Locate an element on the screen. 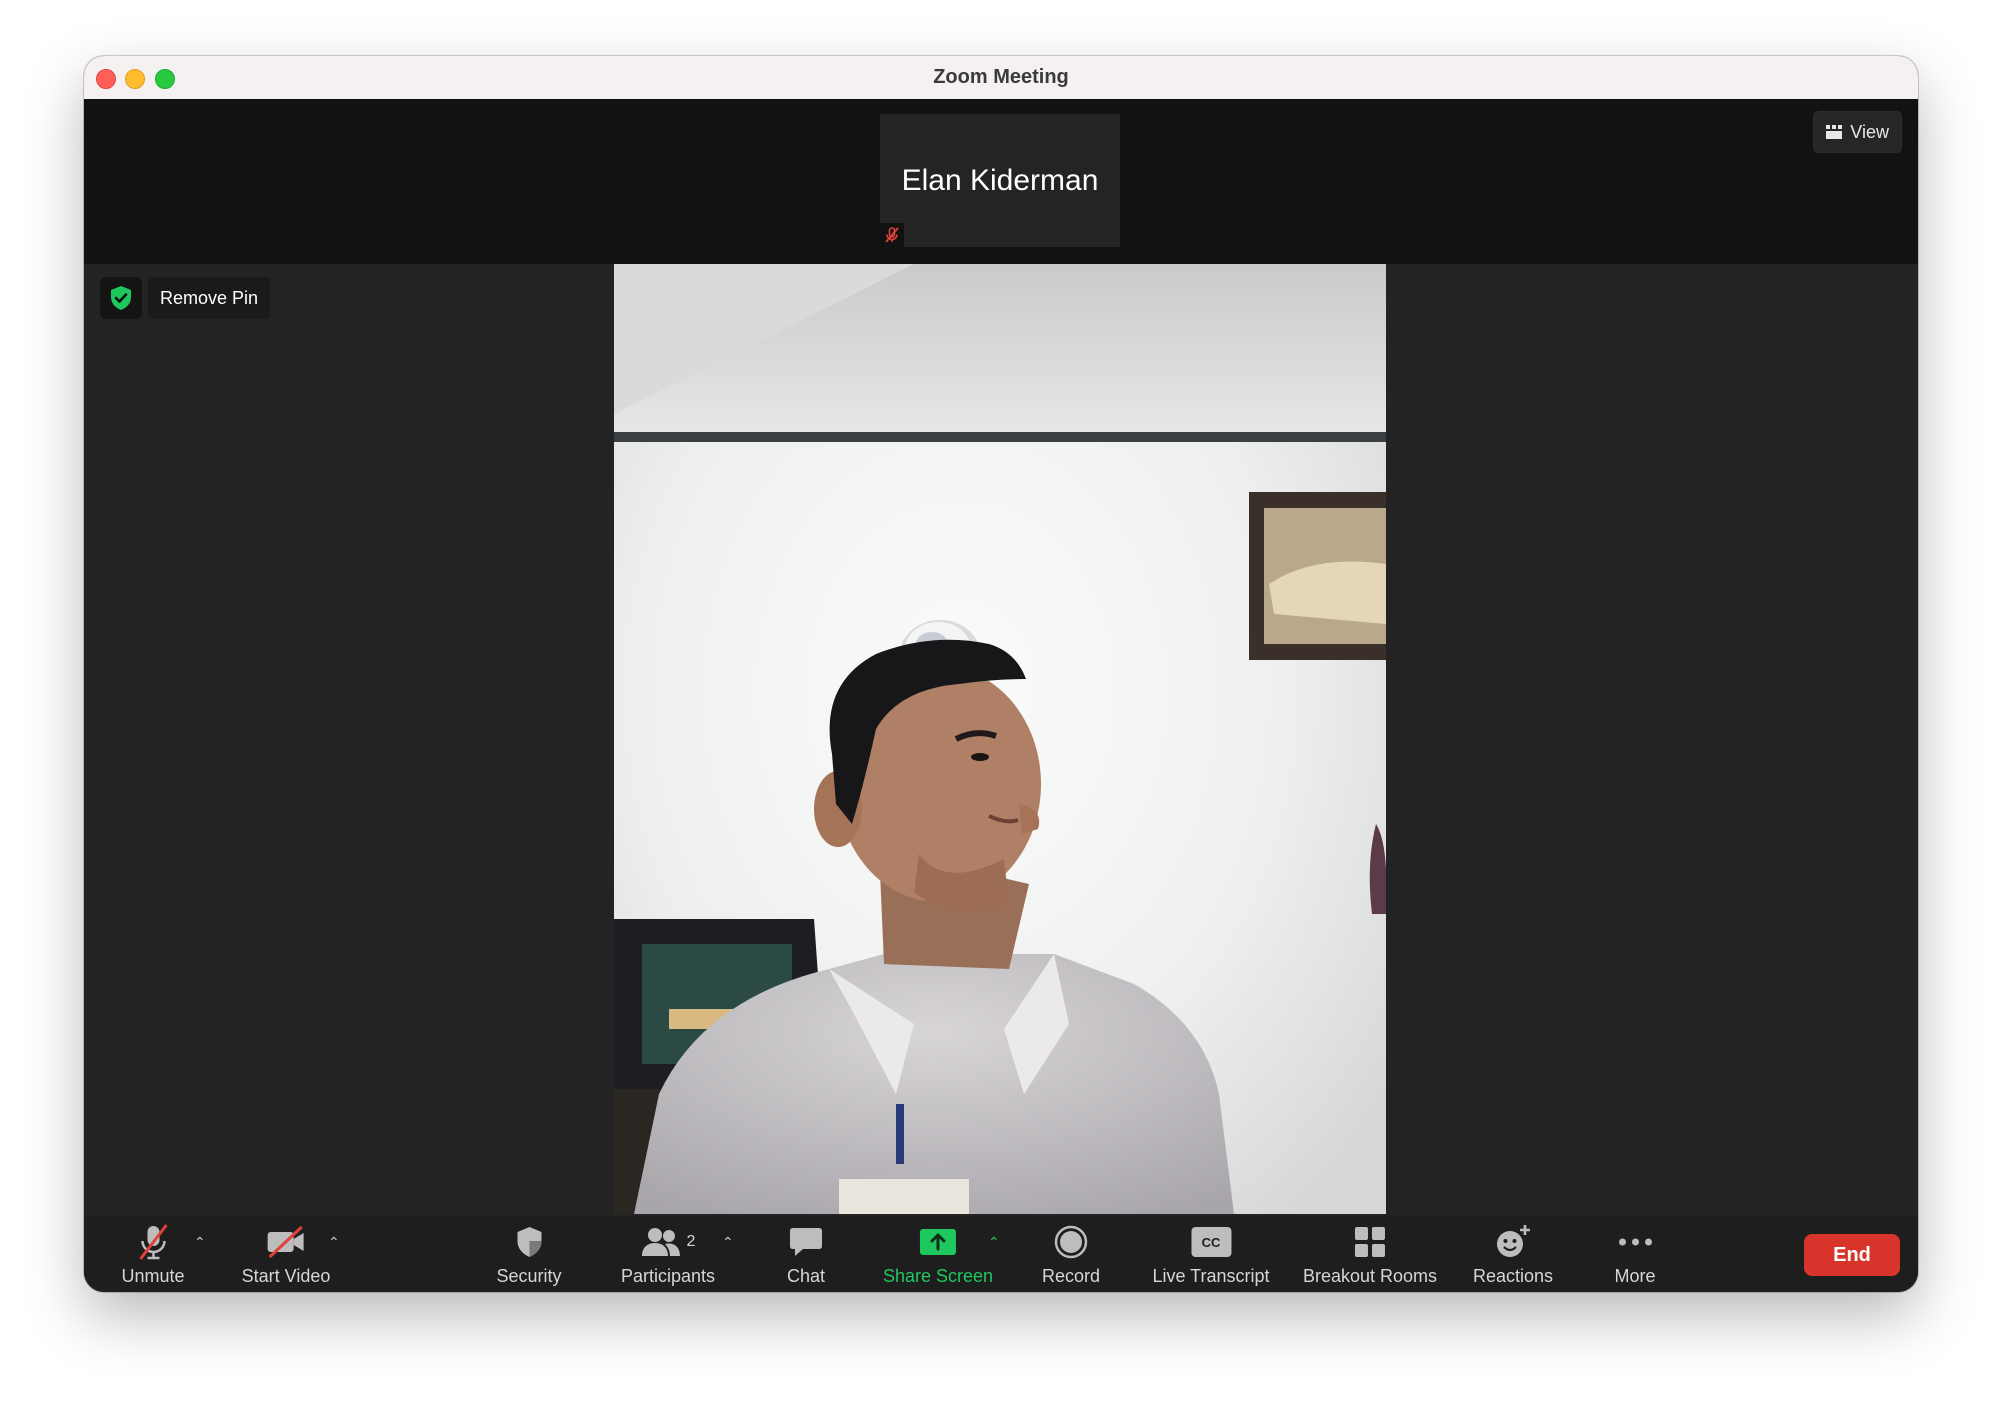  security-shield-icon is located at coordinates (121, 298).